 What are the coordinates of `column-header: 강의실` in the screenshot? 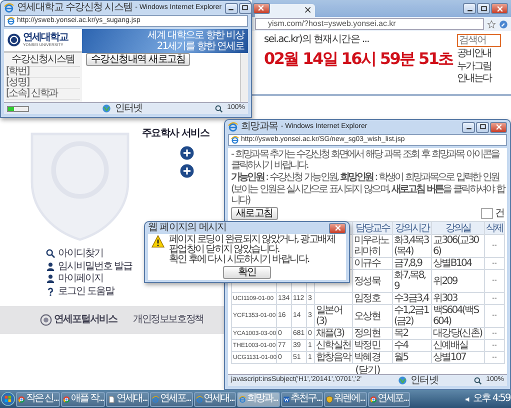 It's located at (458, 228).